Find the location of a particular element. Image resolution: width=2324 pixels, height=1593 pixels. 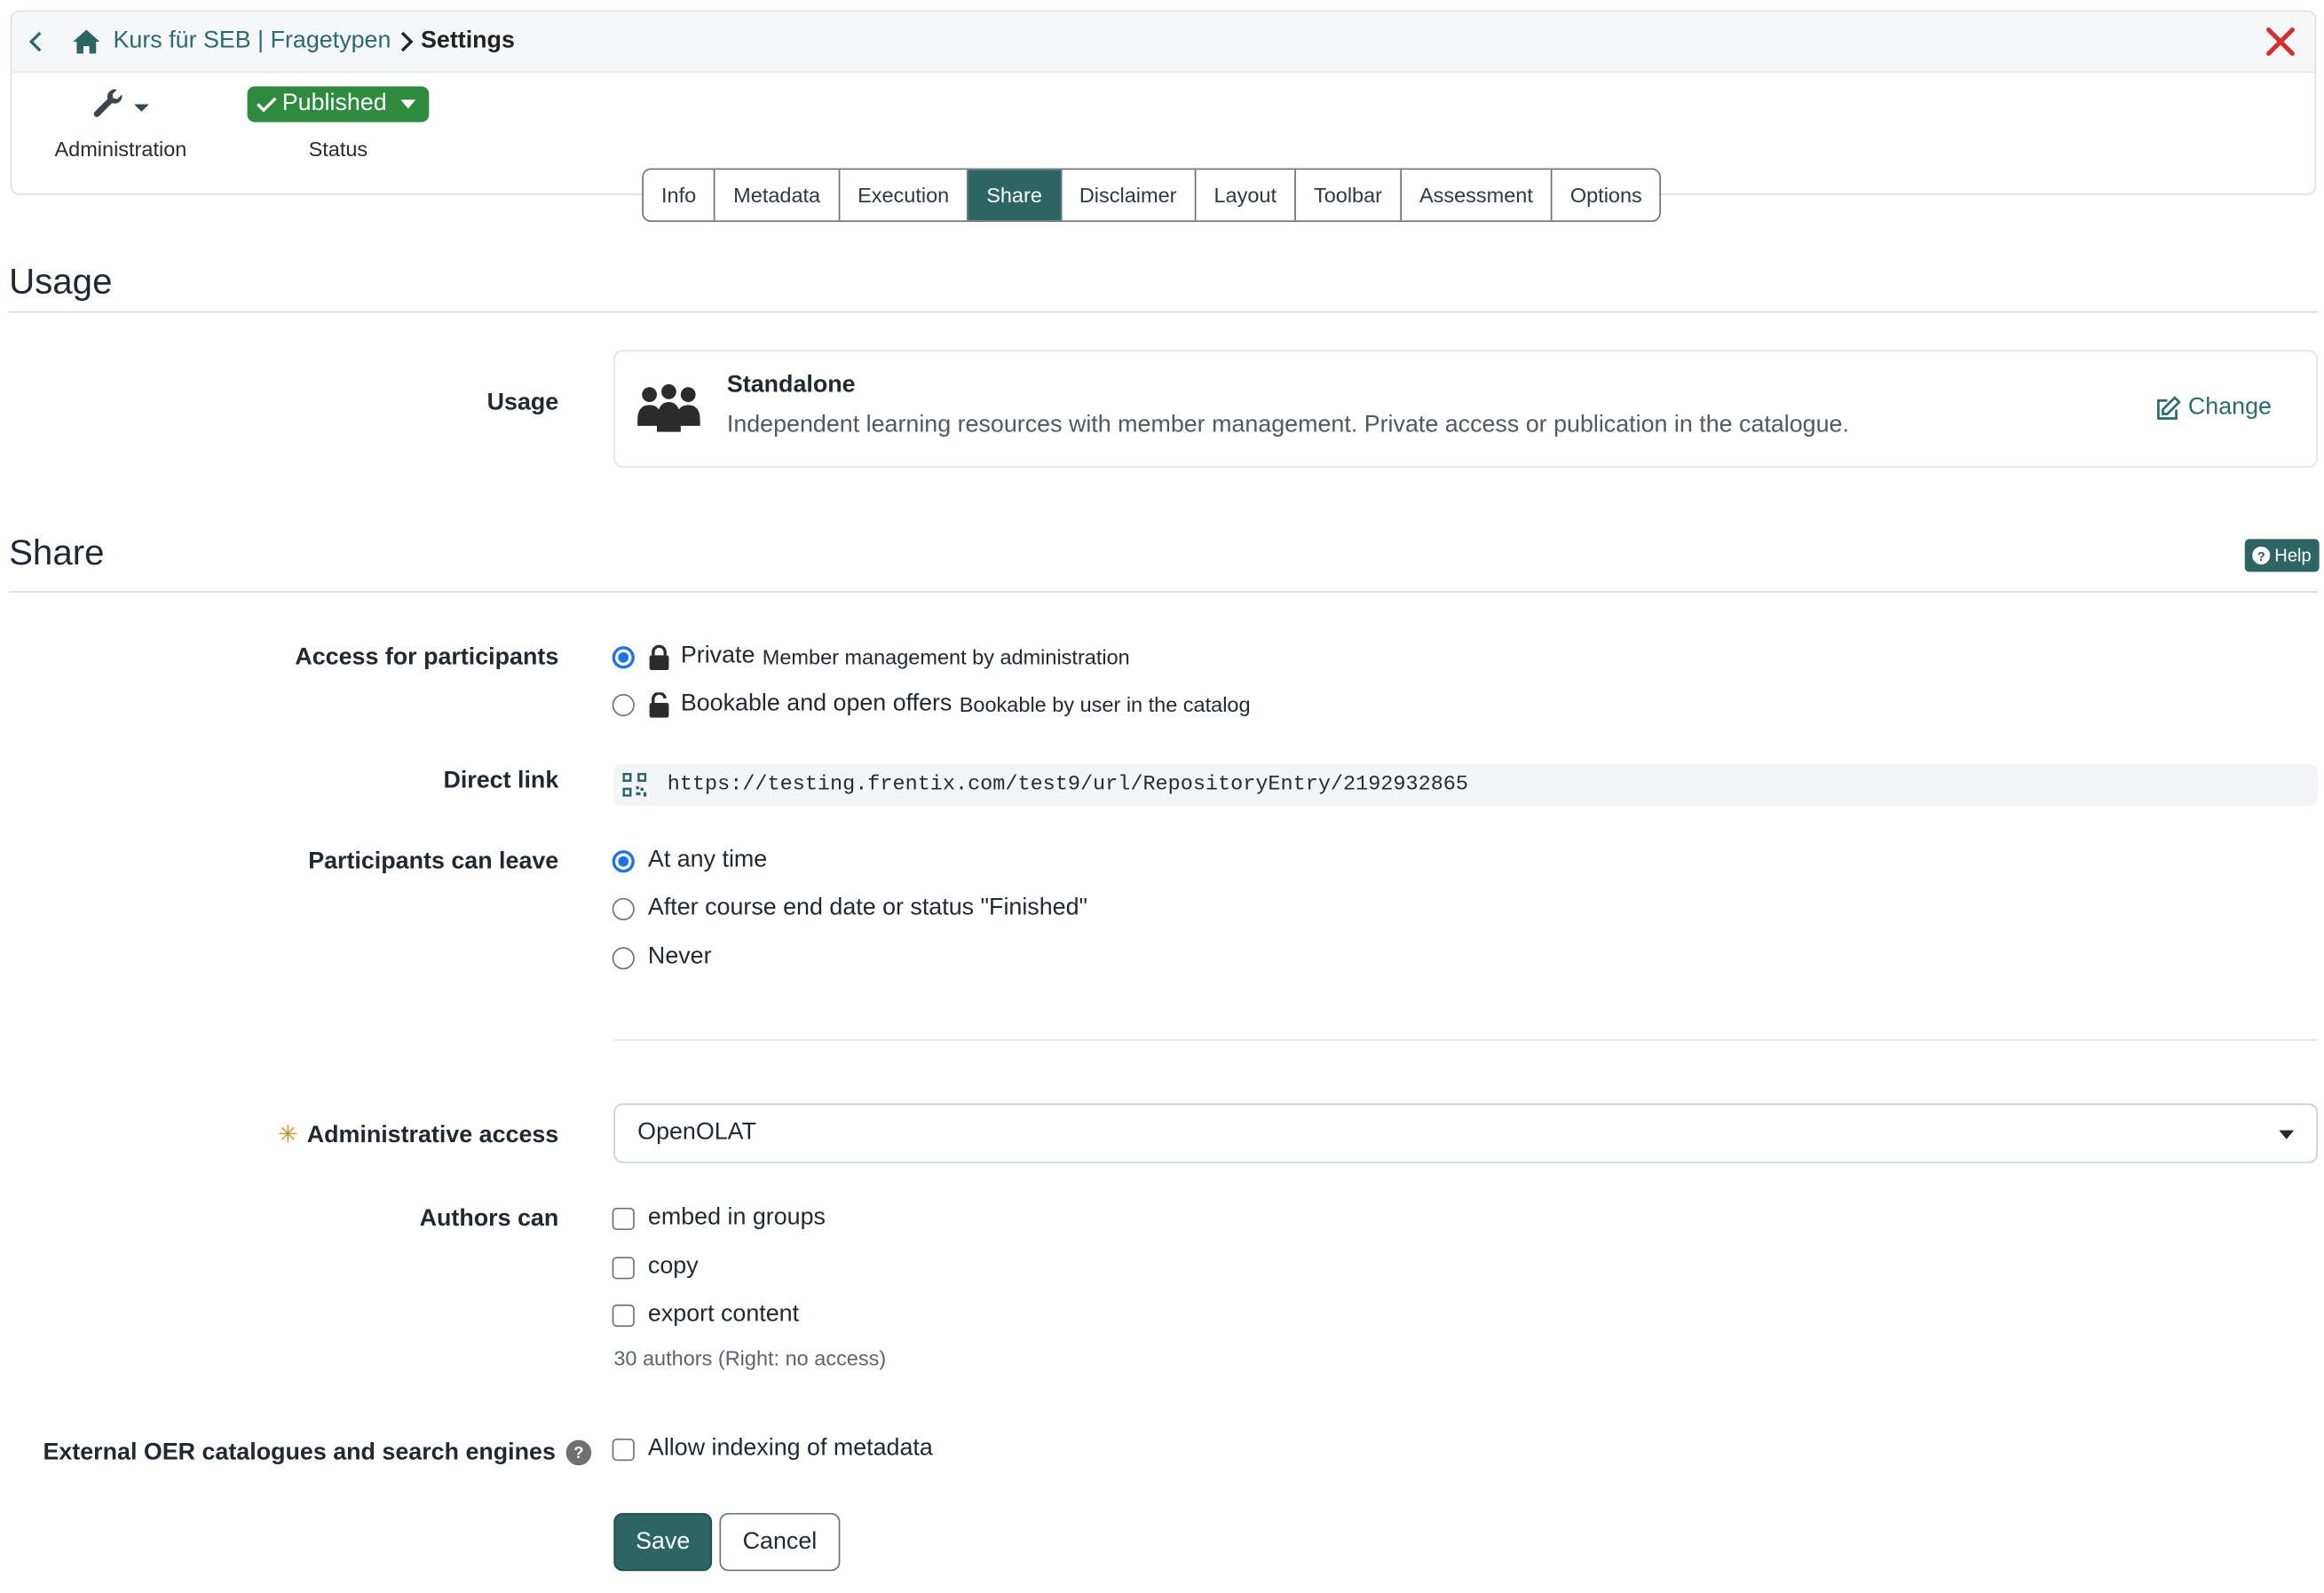

share-section-title: Share is located at coordinates (57, 553).